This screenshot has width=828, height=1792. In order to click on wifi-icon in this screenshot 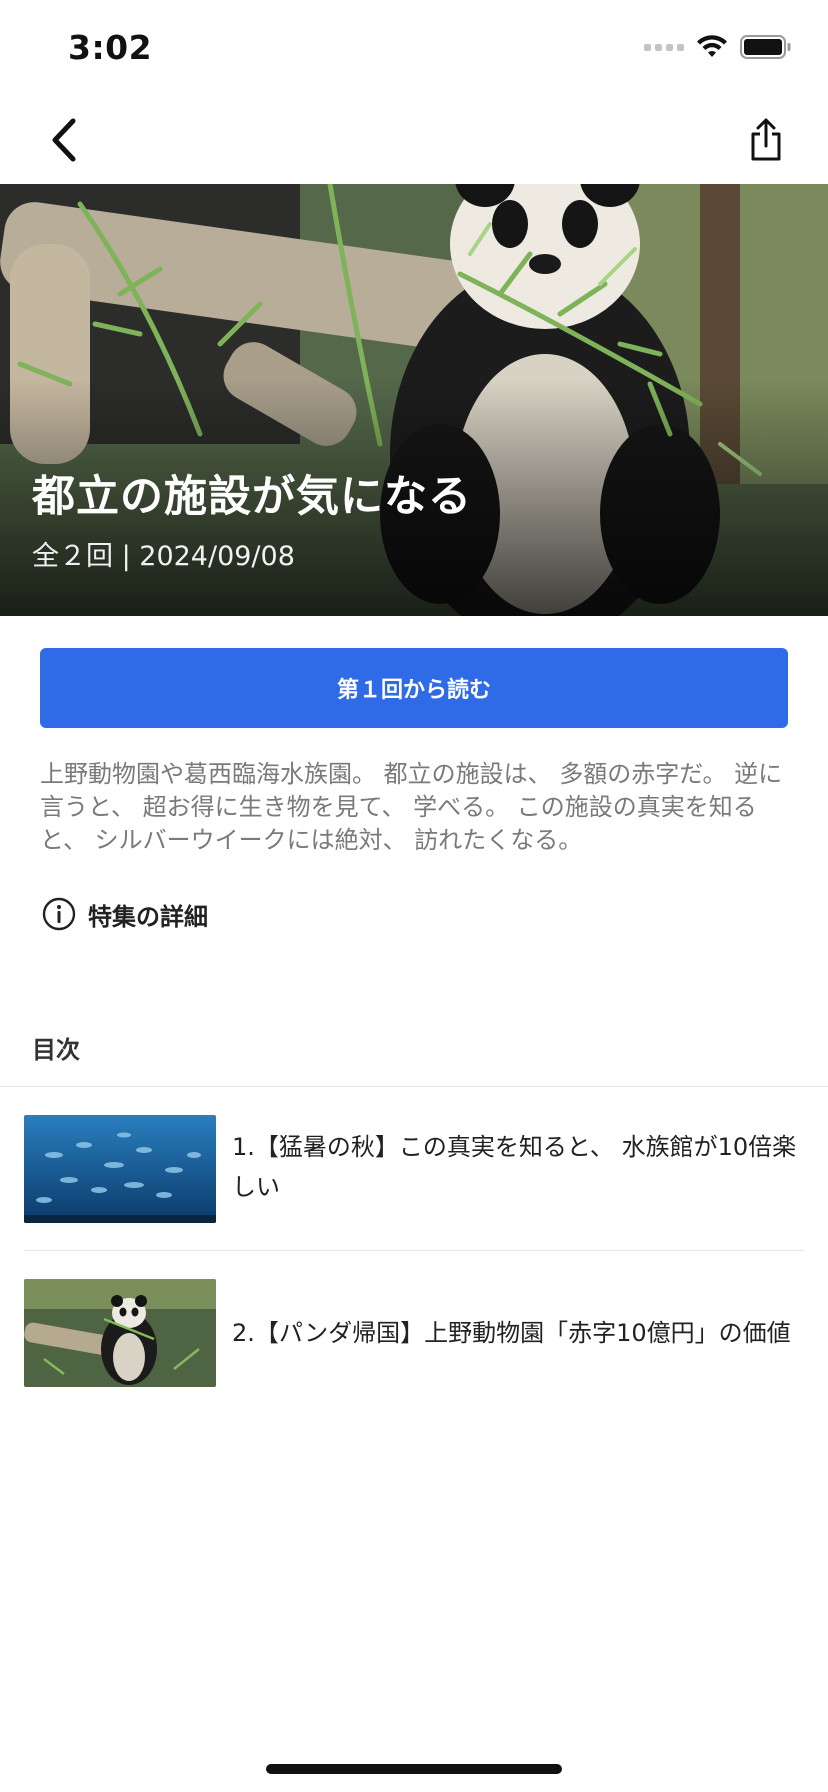, I will do `click(712, 46)`.